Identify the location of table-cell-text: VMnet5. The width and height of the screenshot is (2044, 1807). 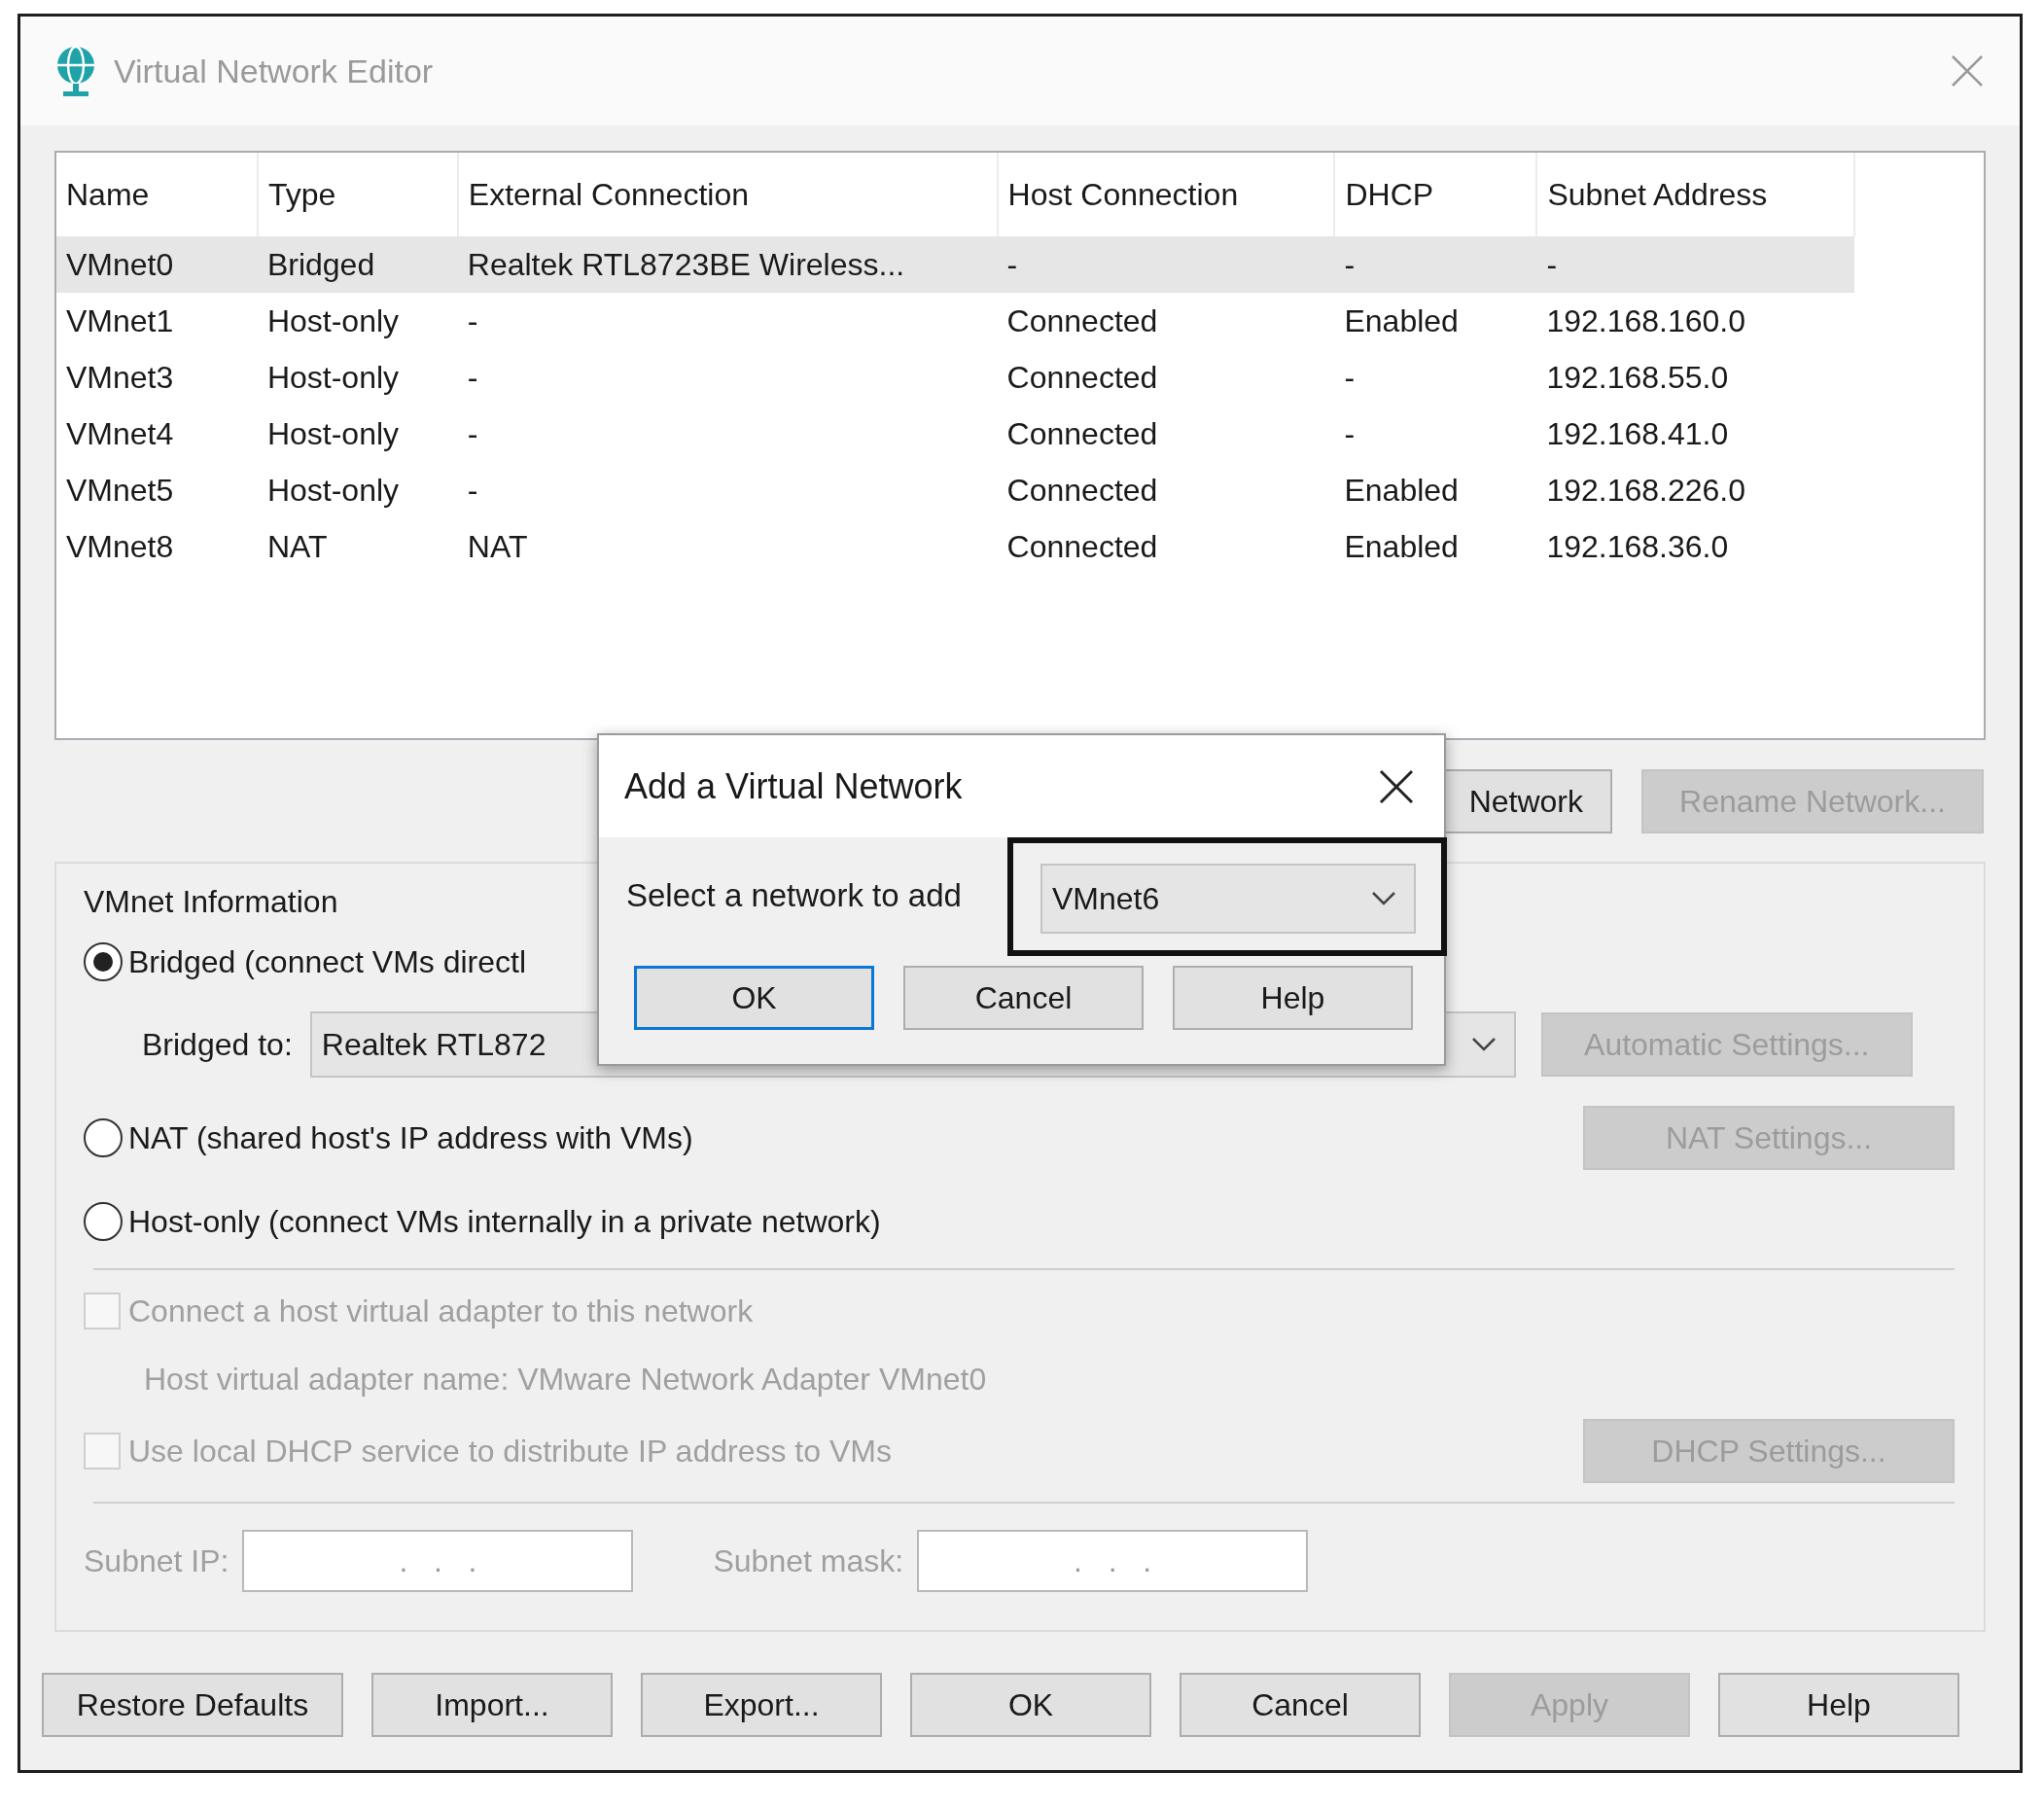
(120, 491).